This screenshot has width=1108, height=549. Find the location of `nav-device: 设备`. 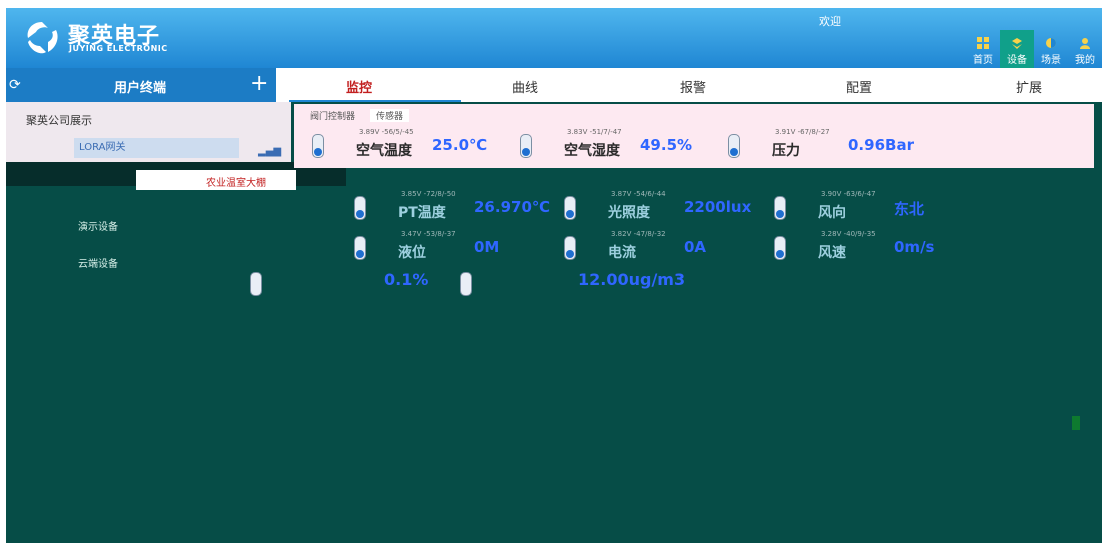

nav-device: 设备 is located at coordinates (1017, 49).